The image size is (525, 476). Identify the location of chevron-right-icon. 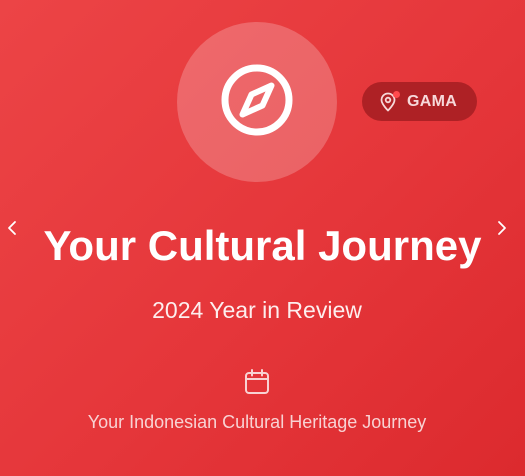
(502, 230).